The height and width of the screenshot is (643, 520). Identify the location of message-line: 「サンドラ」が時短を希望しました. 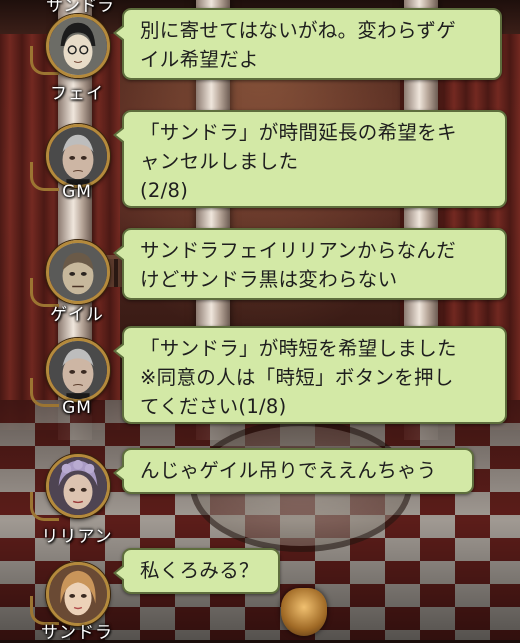
(298, 348).